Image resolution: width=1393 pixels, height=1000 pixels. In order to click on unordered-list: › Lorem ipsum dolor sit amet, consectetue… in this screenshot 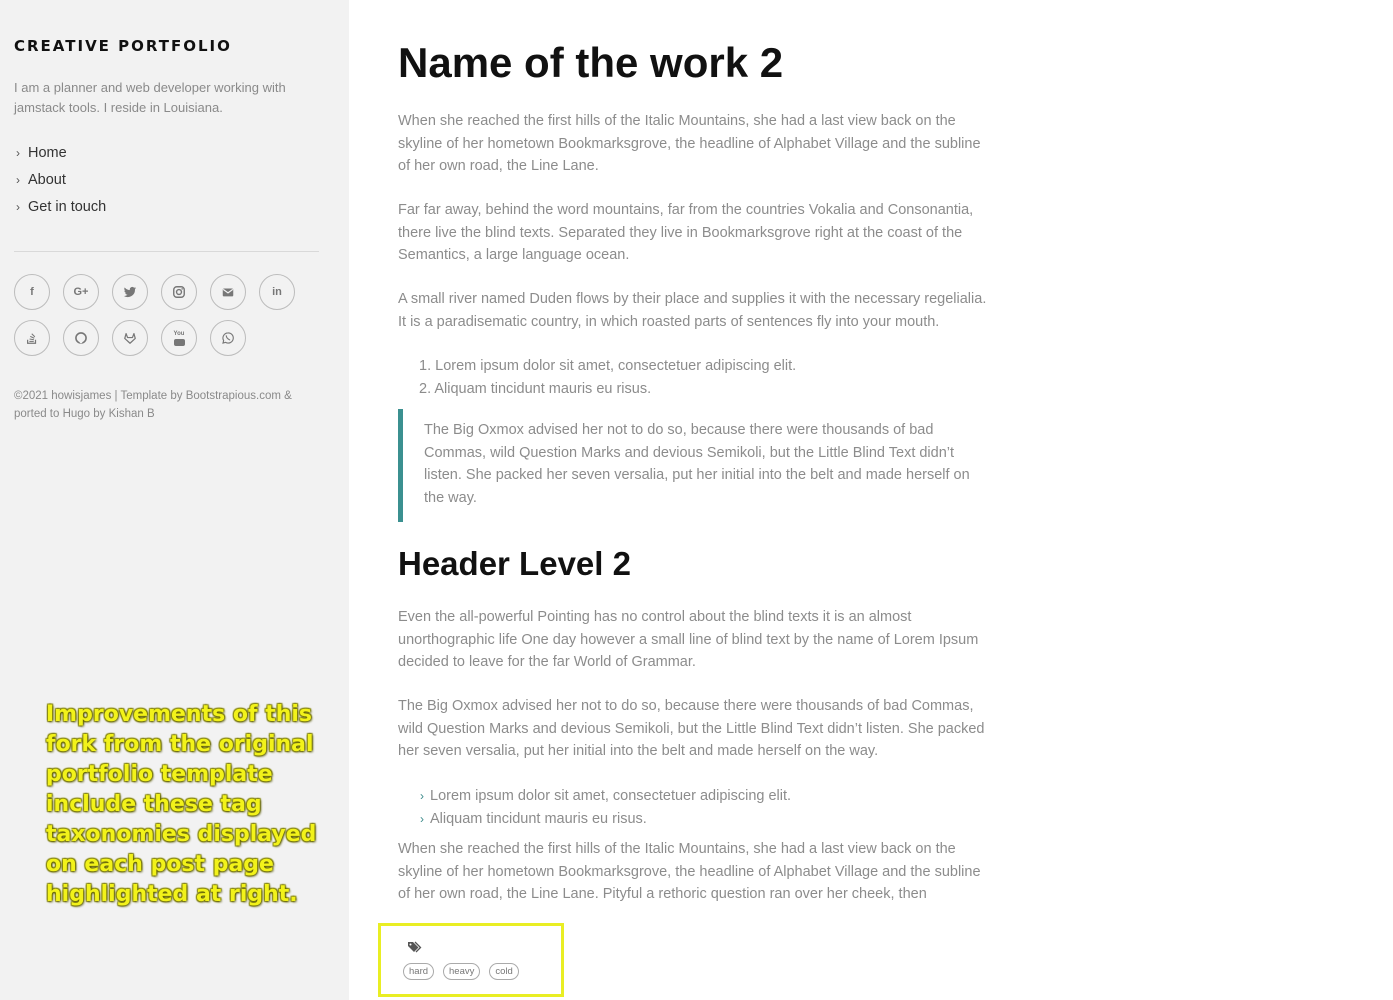, I will do `click(700, 807)`.